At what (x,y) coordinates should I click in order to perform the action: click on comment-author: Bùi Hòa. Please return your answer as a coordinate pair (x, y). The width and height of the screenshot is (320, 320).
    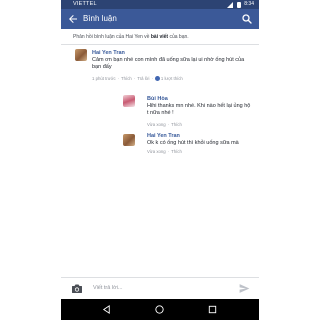
    Looking at the image, I should click on (157, 99).